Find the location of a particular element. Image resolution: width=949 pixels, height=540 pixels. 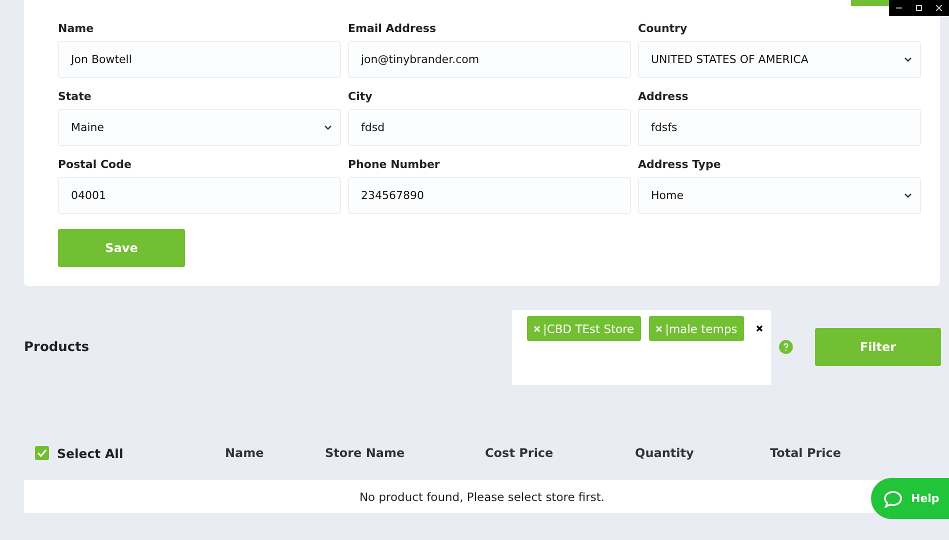

column-header: Quantity is located at coordinates (665, 453).